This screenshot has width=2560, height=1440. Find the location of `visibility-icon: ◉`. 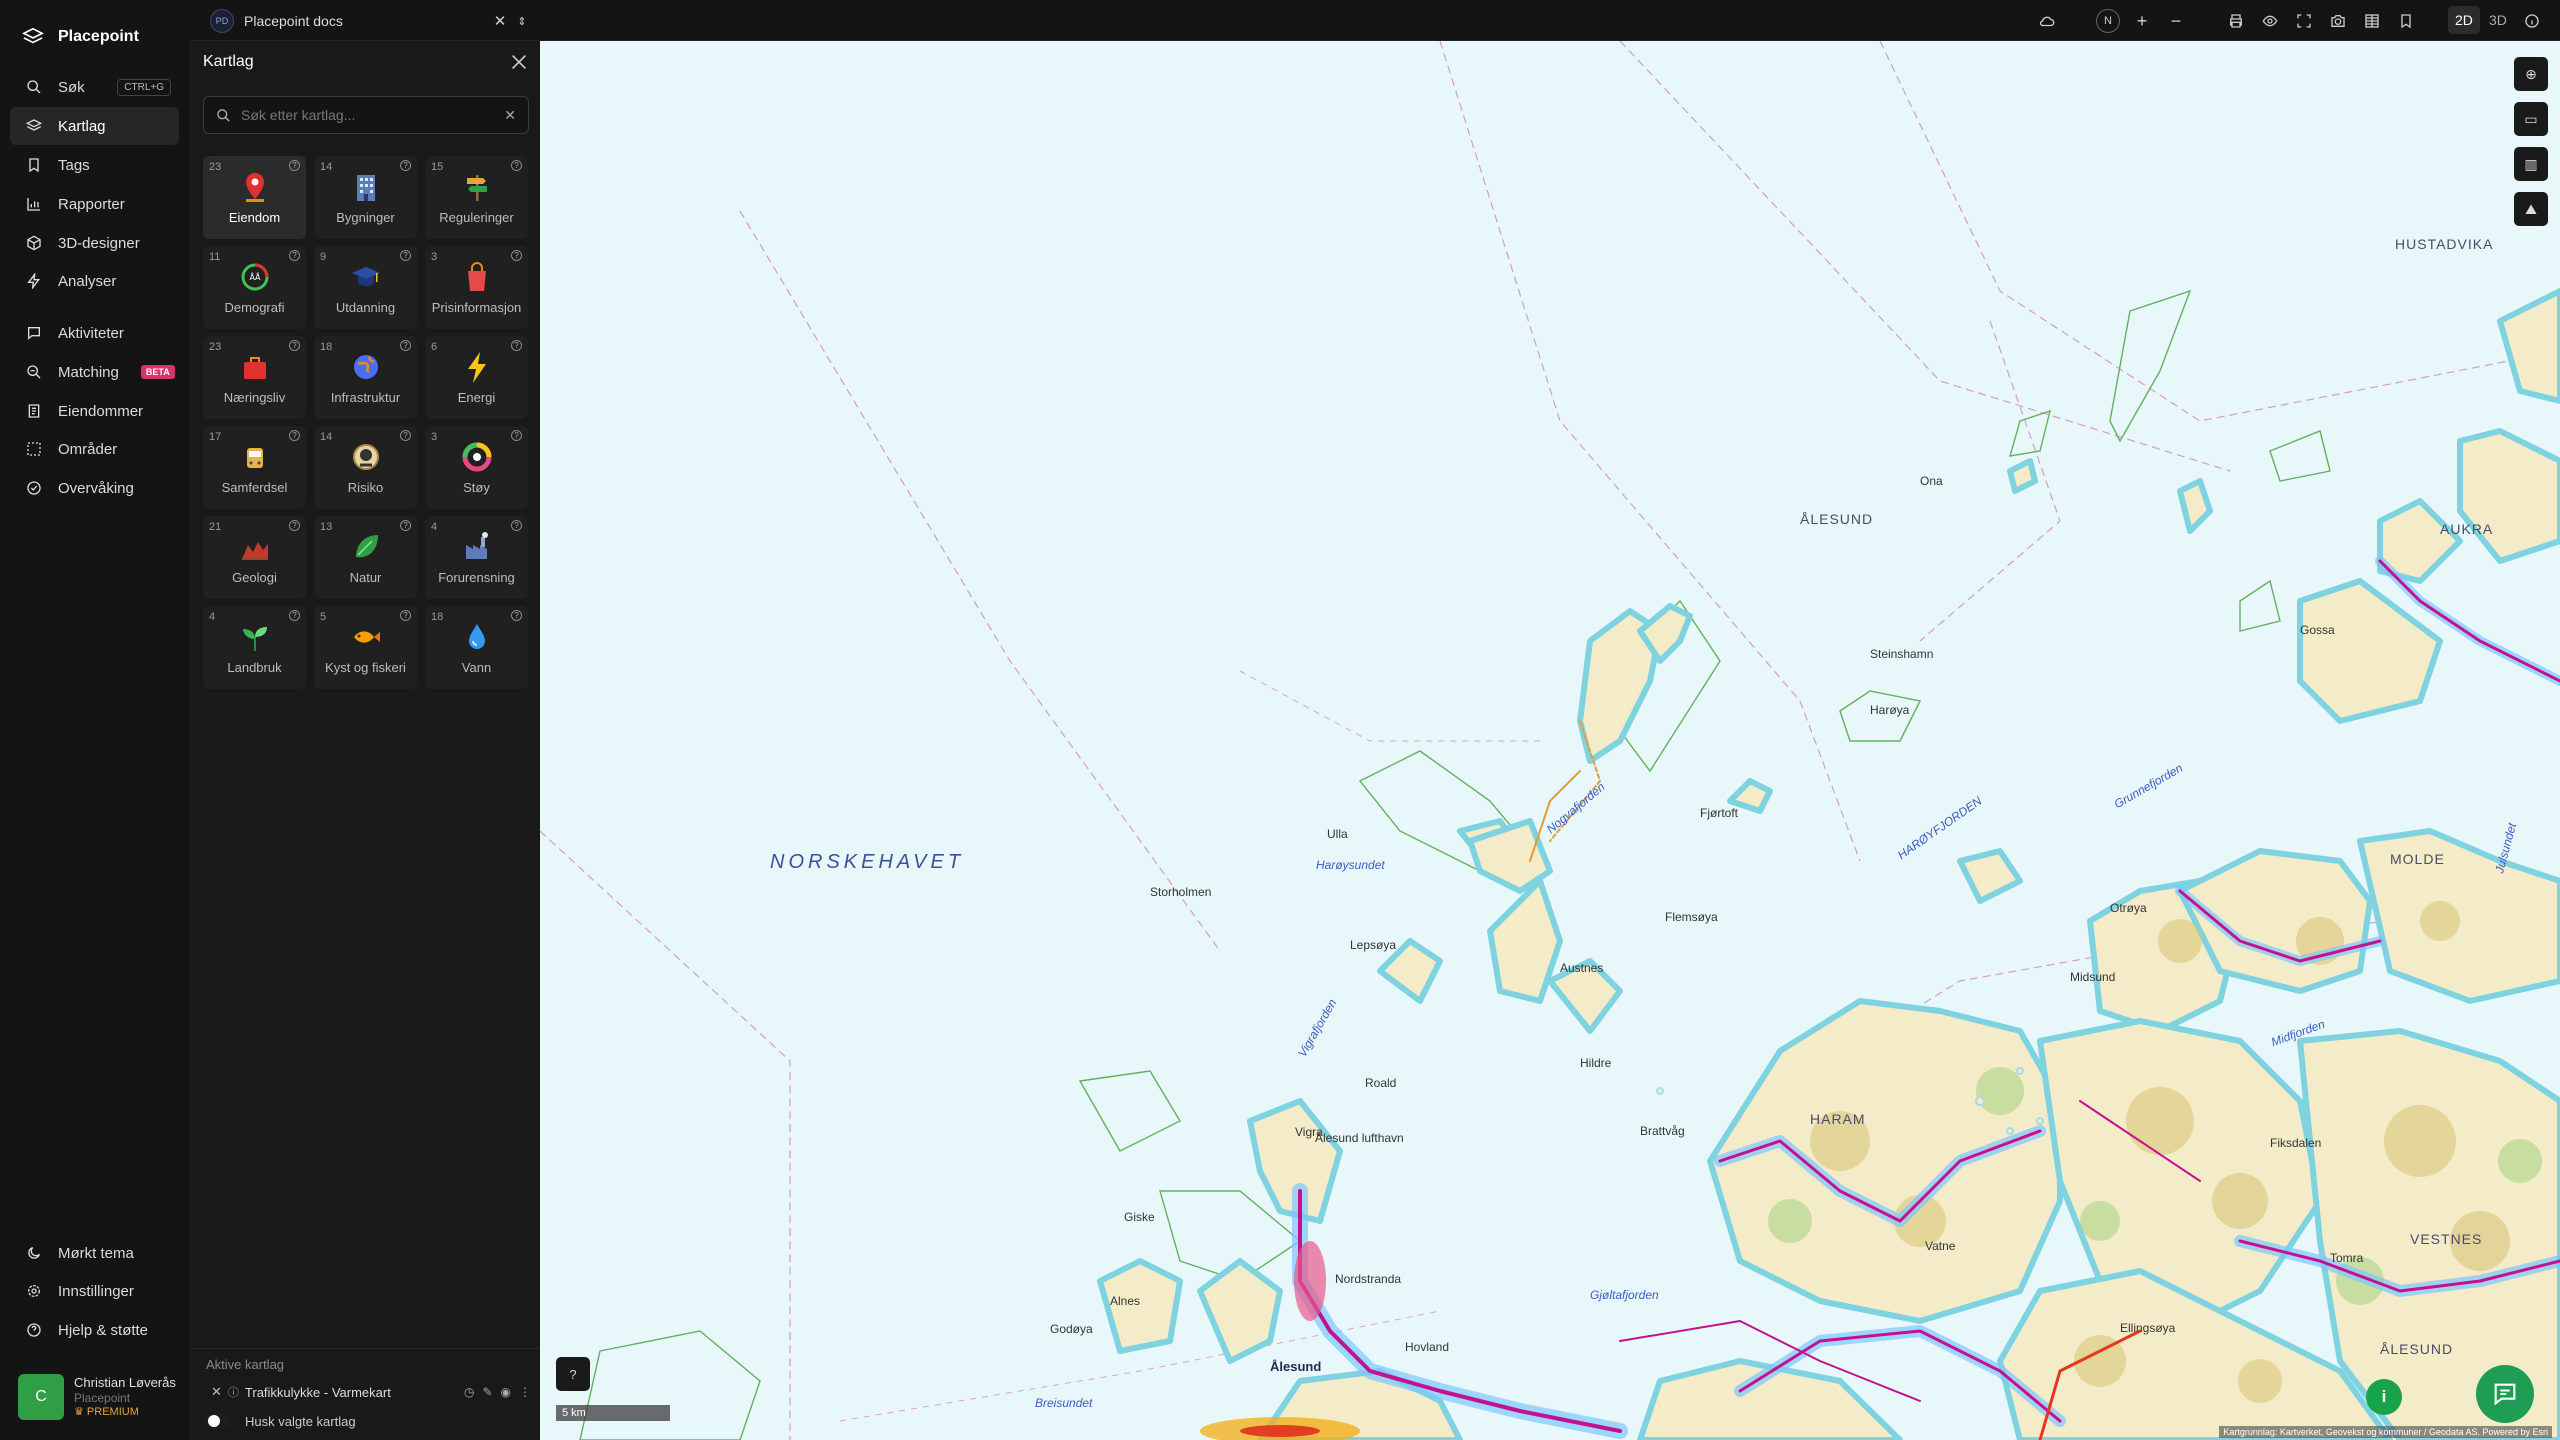

visibility-icon: ◉ is located at coordinates (506, 1392).